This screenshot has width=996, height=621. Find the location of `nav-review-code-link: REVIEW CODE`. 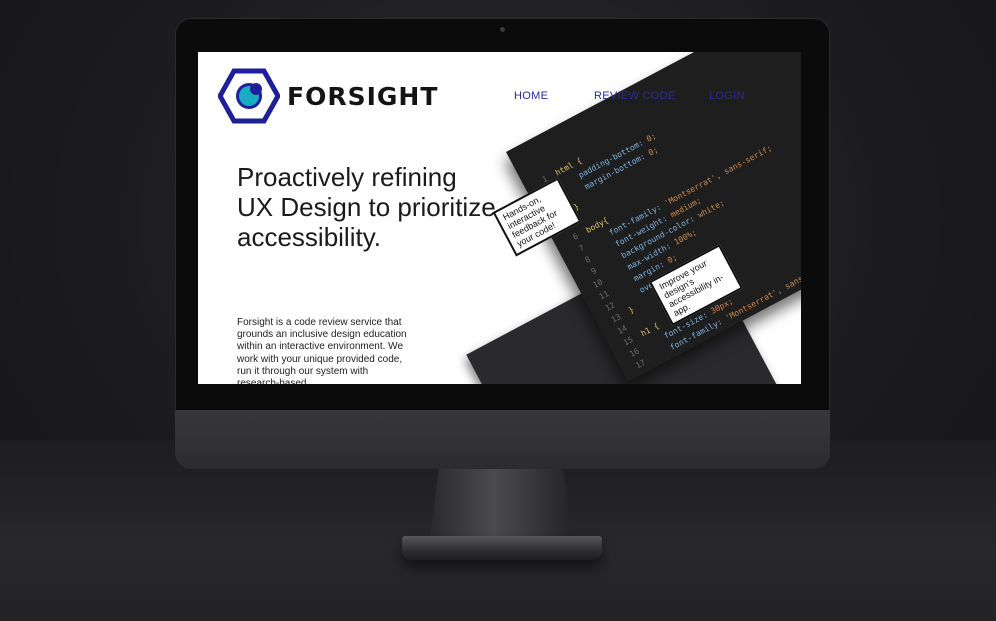

nav-review-code-link: REVIEW CODE is located at coordinates (635, 96).